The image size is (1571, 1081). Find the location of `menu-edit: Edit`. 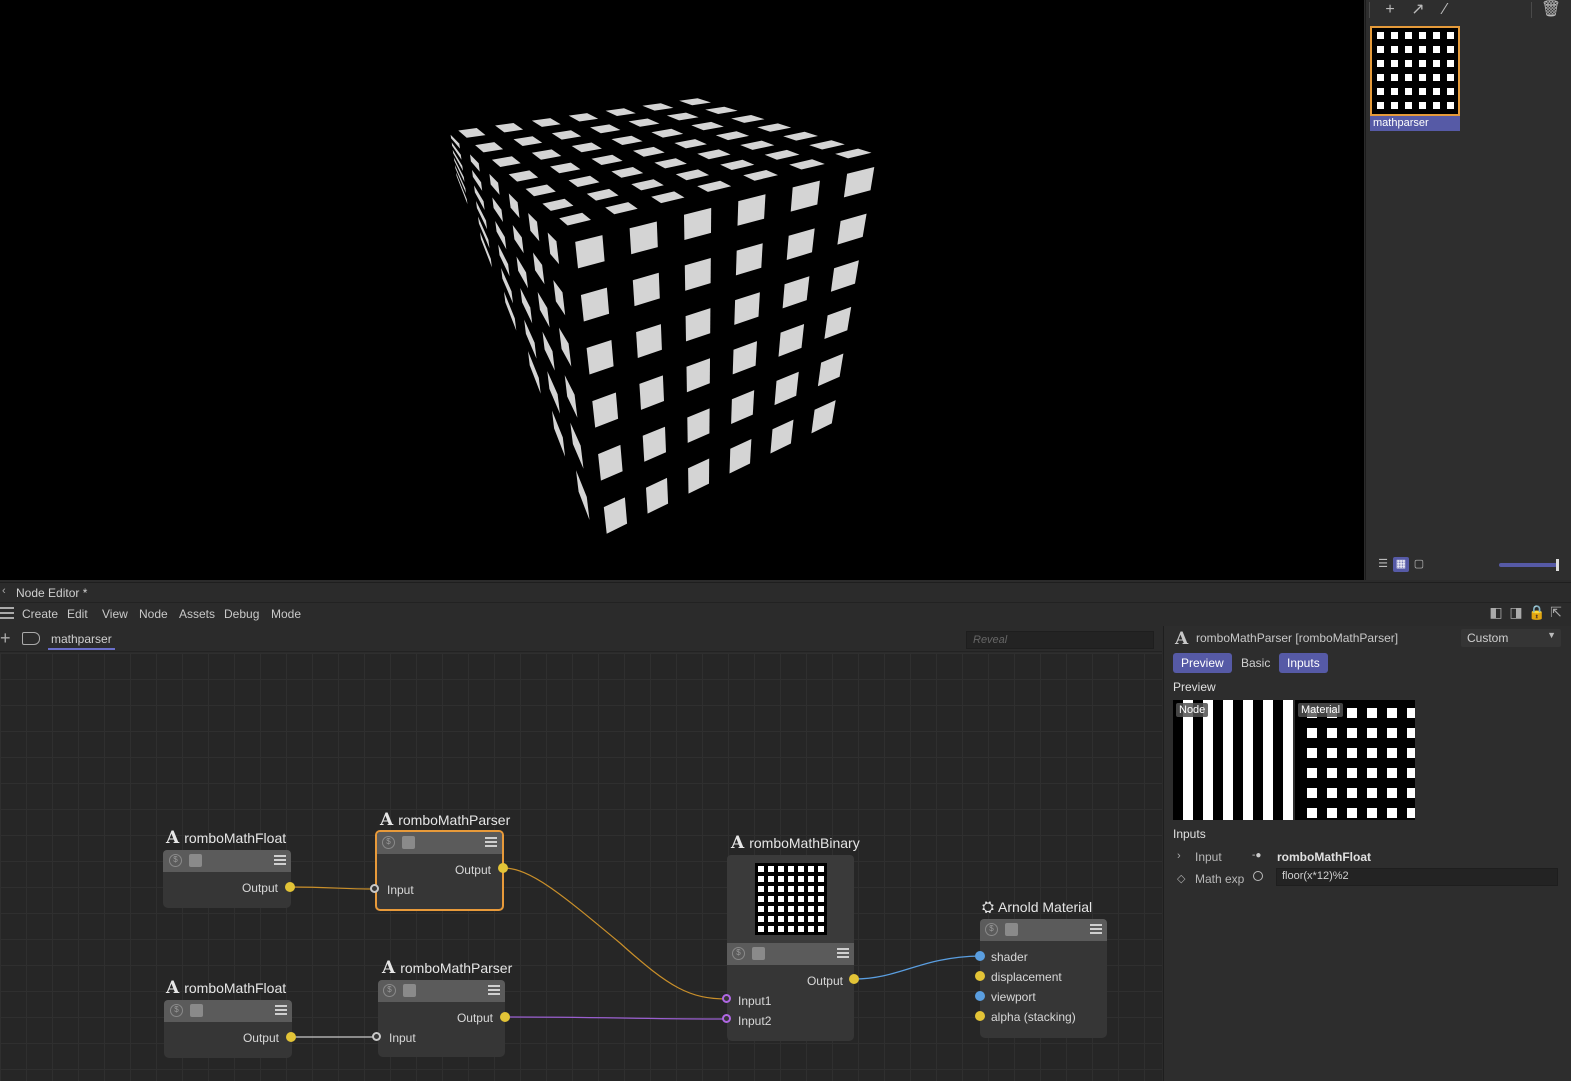

menu-edit: Edit is located at coordinates (77, 614).